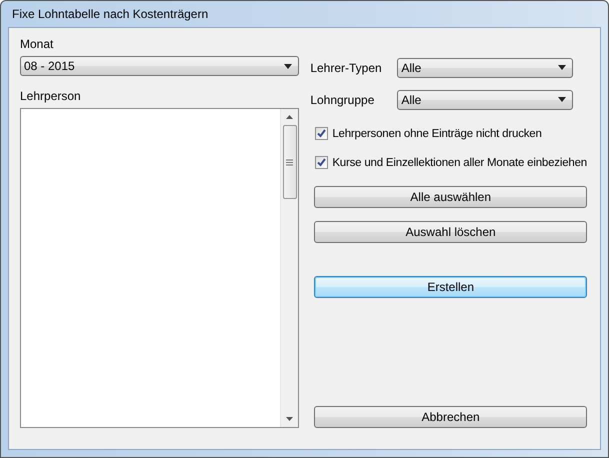 The width and height of the screenshot is (609, 458). What do you see at coordinates (160, 66) in the screenshot?
I see `dropdown: 08 - 2015` at bounding box center [160, 66].